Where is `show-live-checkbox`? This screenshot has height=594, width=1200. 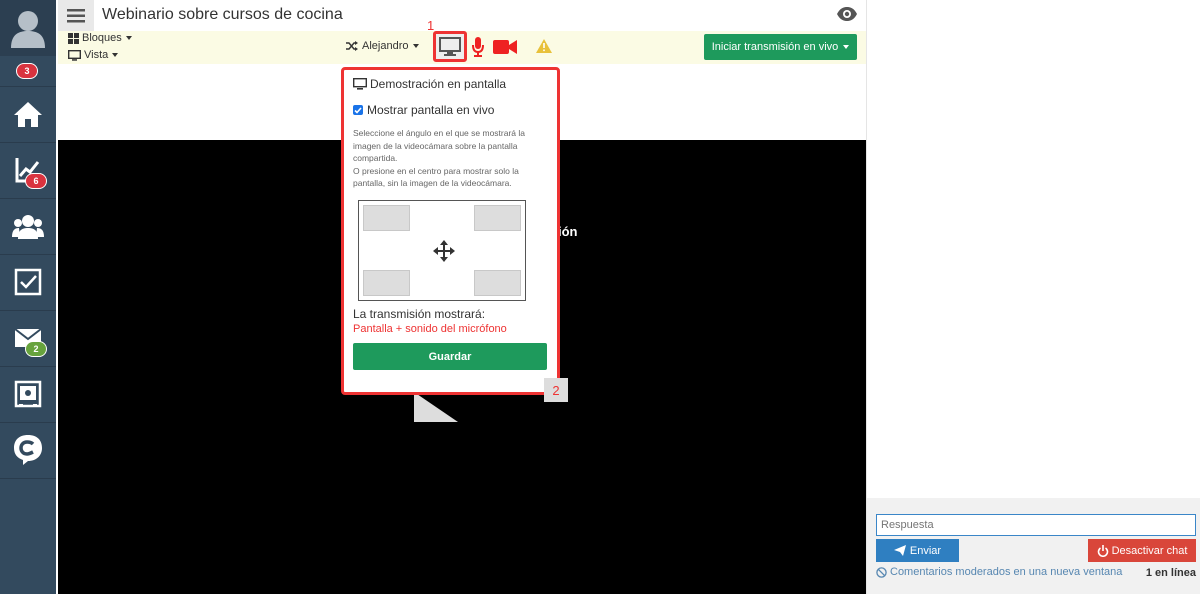
show-live-checkbox is located at coordinates (358, 110).